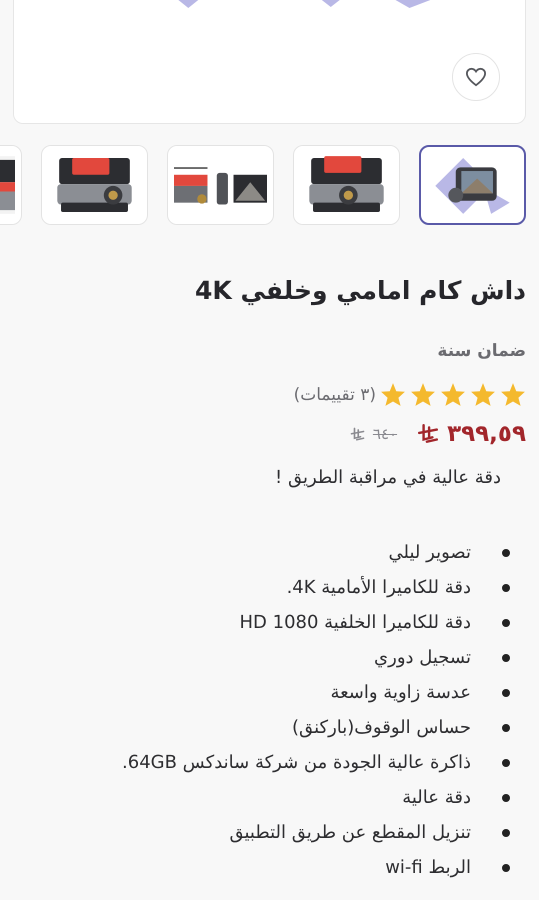  I want to click on current-price: ٣٩٩,٥٩, so click(486, 434).